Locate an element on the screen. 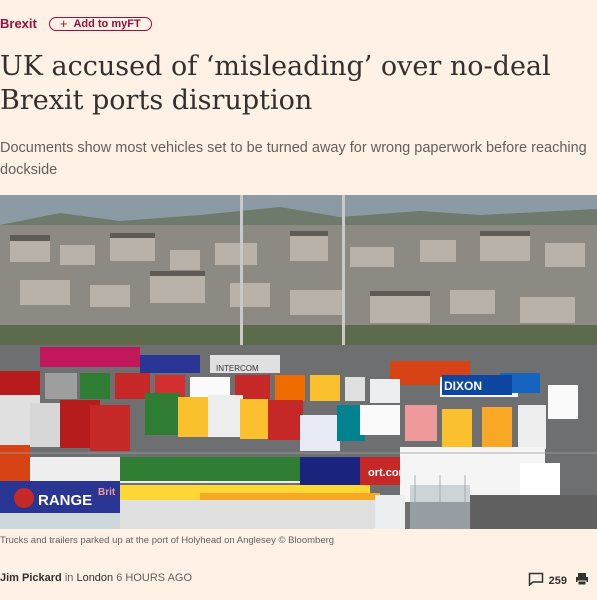 The width and height of the screenshot is (597, 600). range-sign: RANGE is located at coordinates (65, 500).